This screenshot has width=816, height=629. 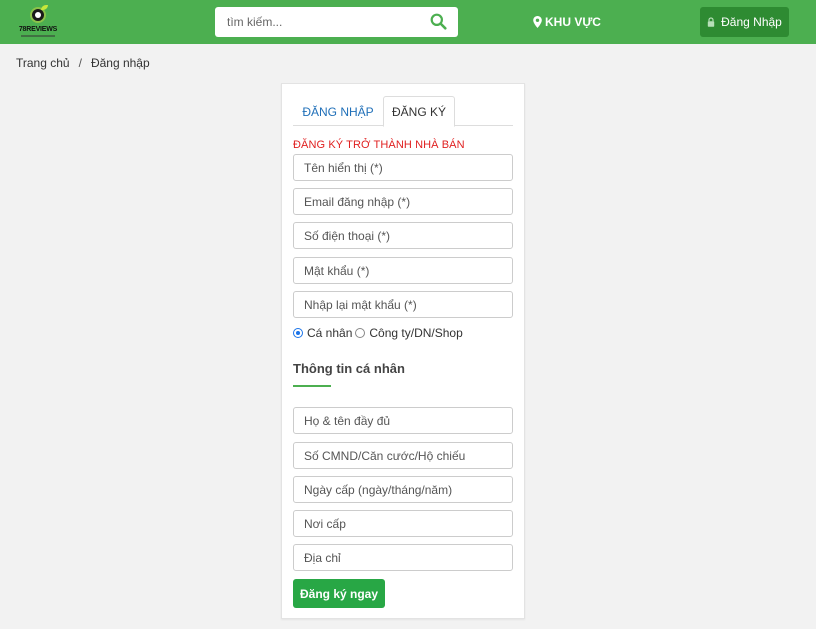 I want to click on issue-place-field, so click(x=403, y=523).